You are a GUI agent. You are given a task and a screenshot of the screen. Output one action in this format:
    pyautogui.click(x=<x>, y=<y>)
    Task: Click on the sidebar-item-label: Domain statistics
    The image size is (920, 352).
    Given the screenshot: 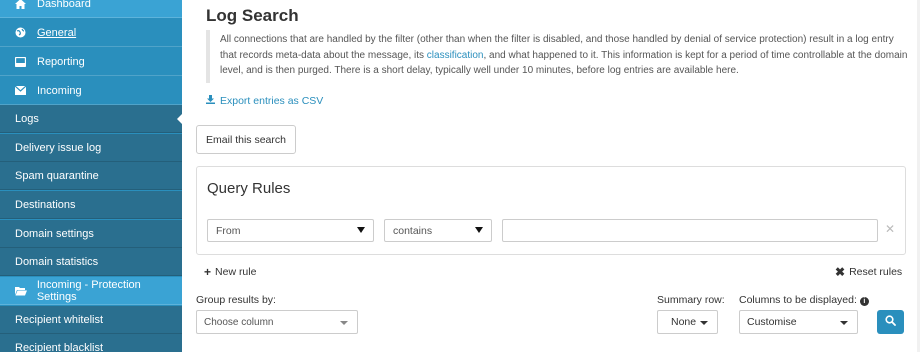 What is the action you would take?
    pyautogui.click(x=57, y=261)
    